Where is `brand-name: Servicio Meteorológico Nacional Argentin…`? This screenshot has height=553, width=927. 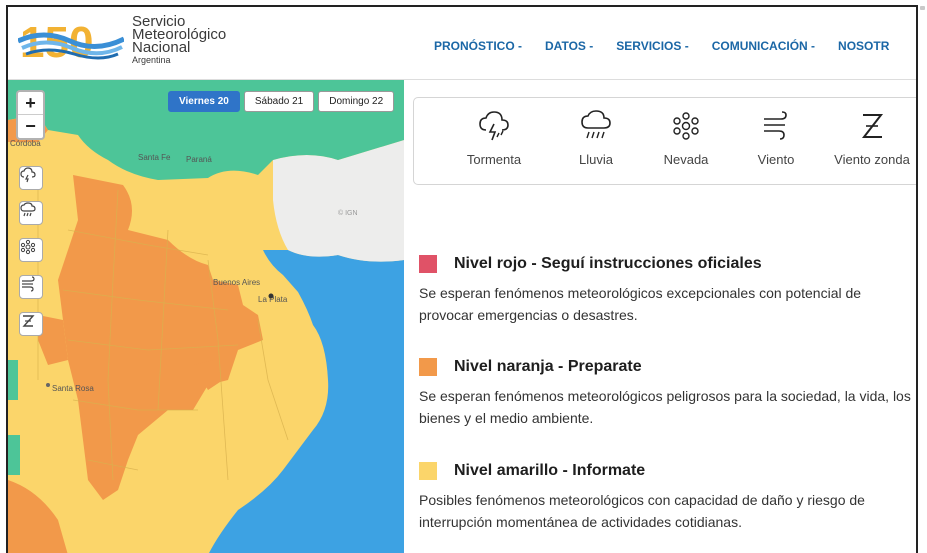 brand-name: Servicio Meteorológico Nacional Argentin… is located at coordinates (179, 39).